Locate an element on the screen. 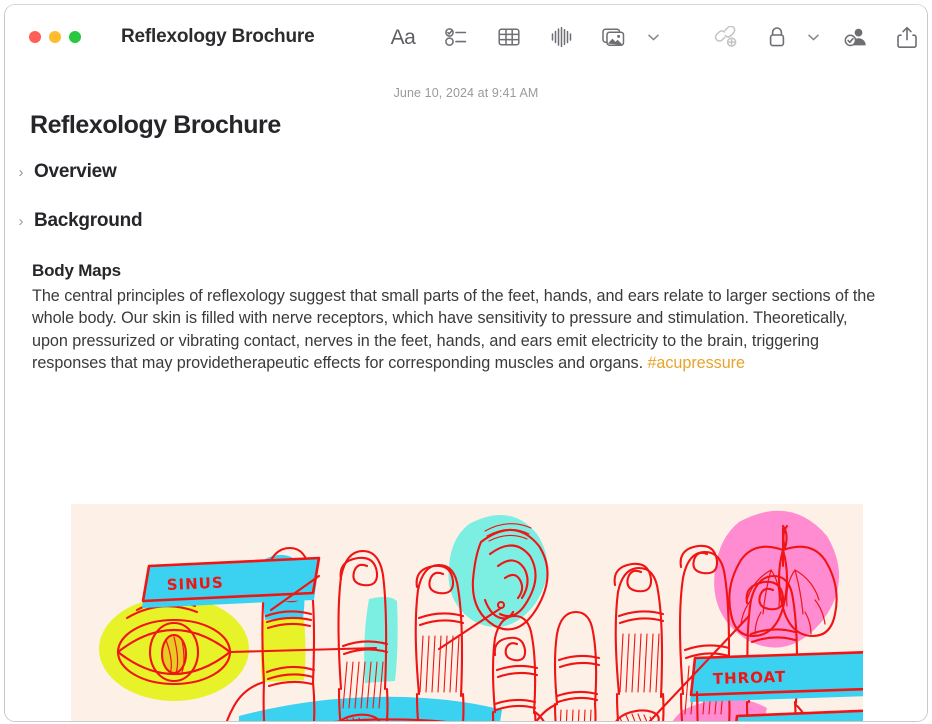 This screenshot has width=932, height=724. close-window-button is located at coordinates (35, 37).